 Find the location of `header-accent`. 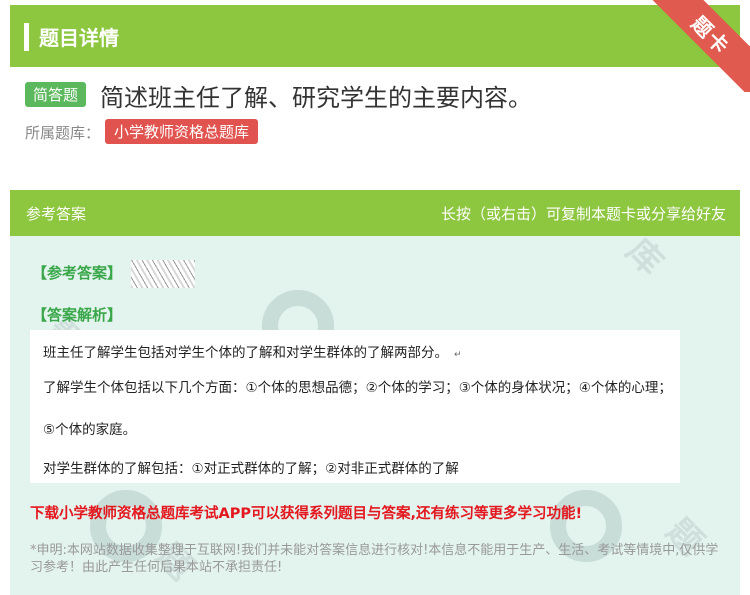

header-accent is located at coordinates (26, 37).